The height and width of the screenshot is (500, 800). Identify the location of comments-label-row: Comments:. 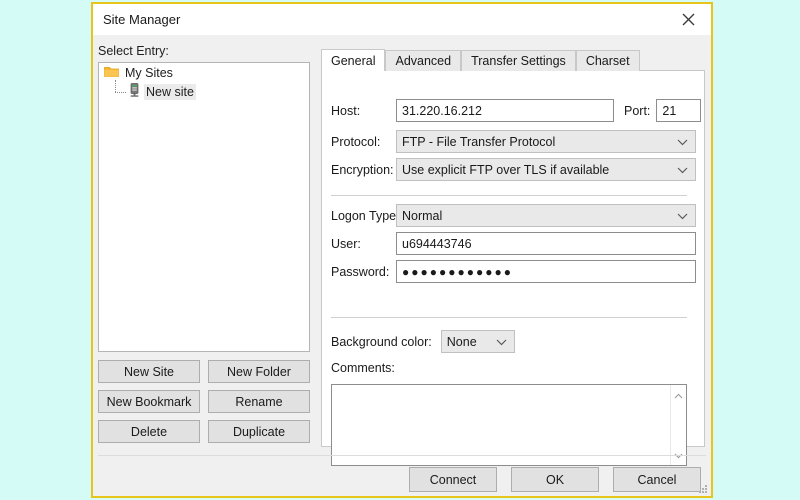
(363, 368).